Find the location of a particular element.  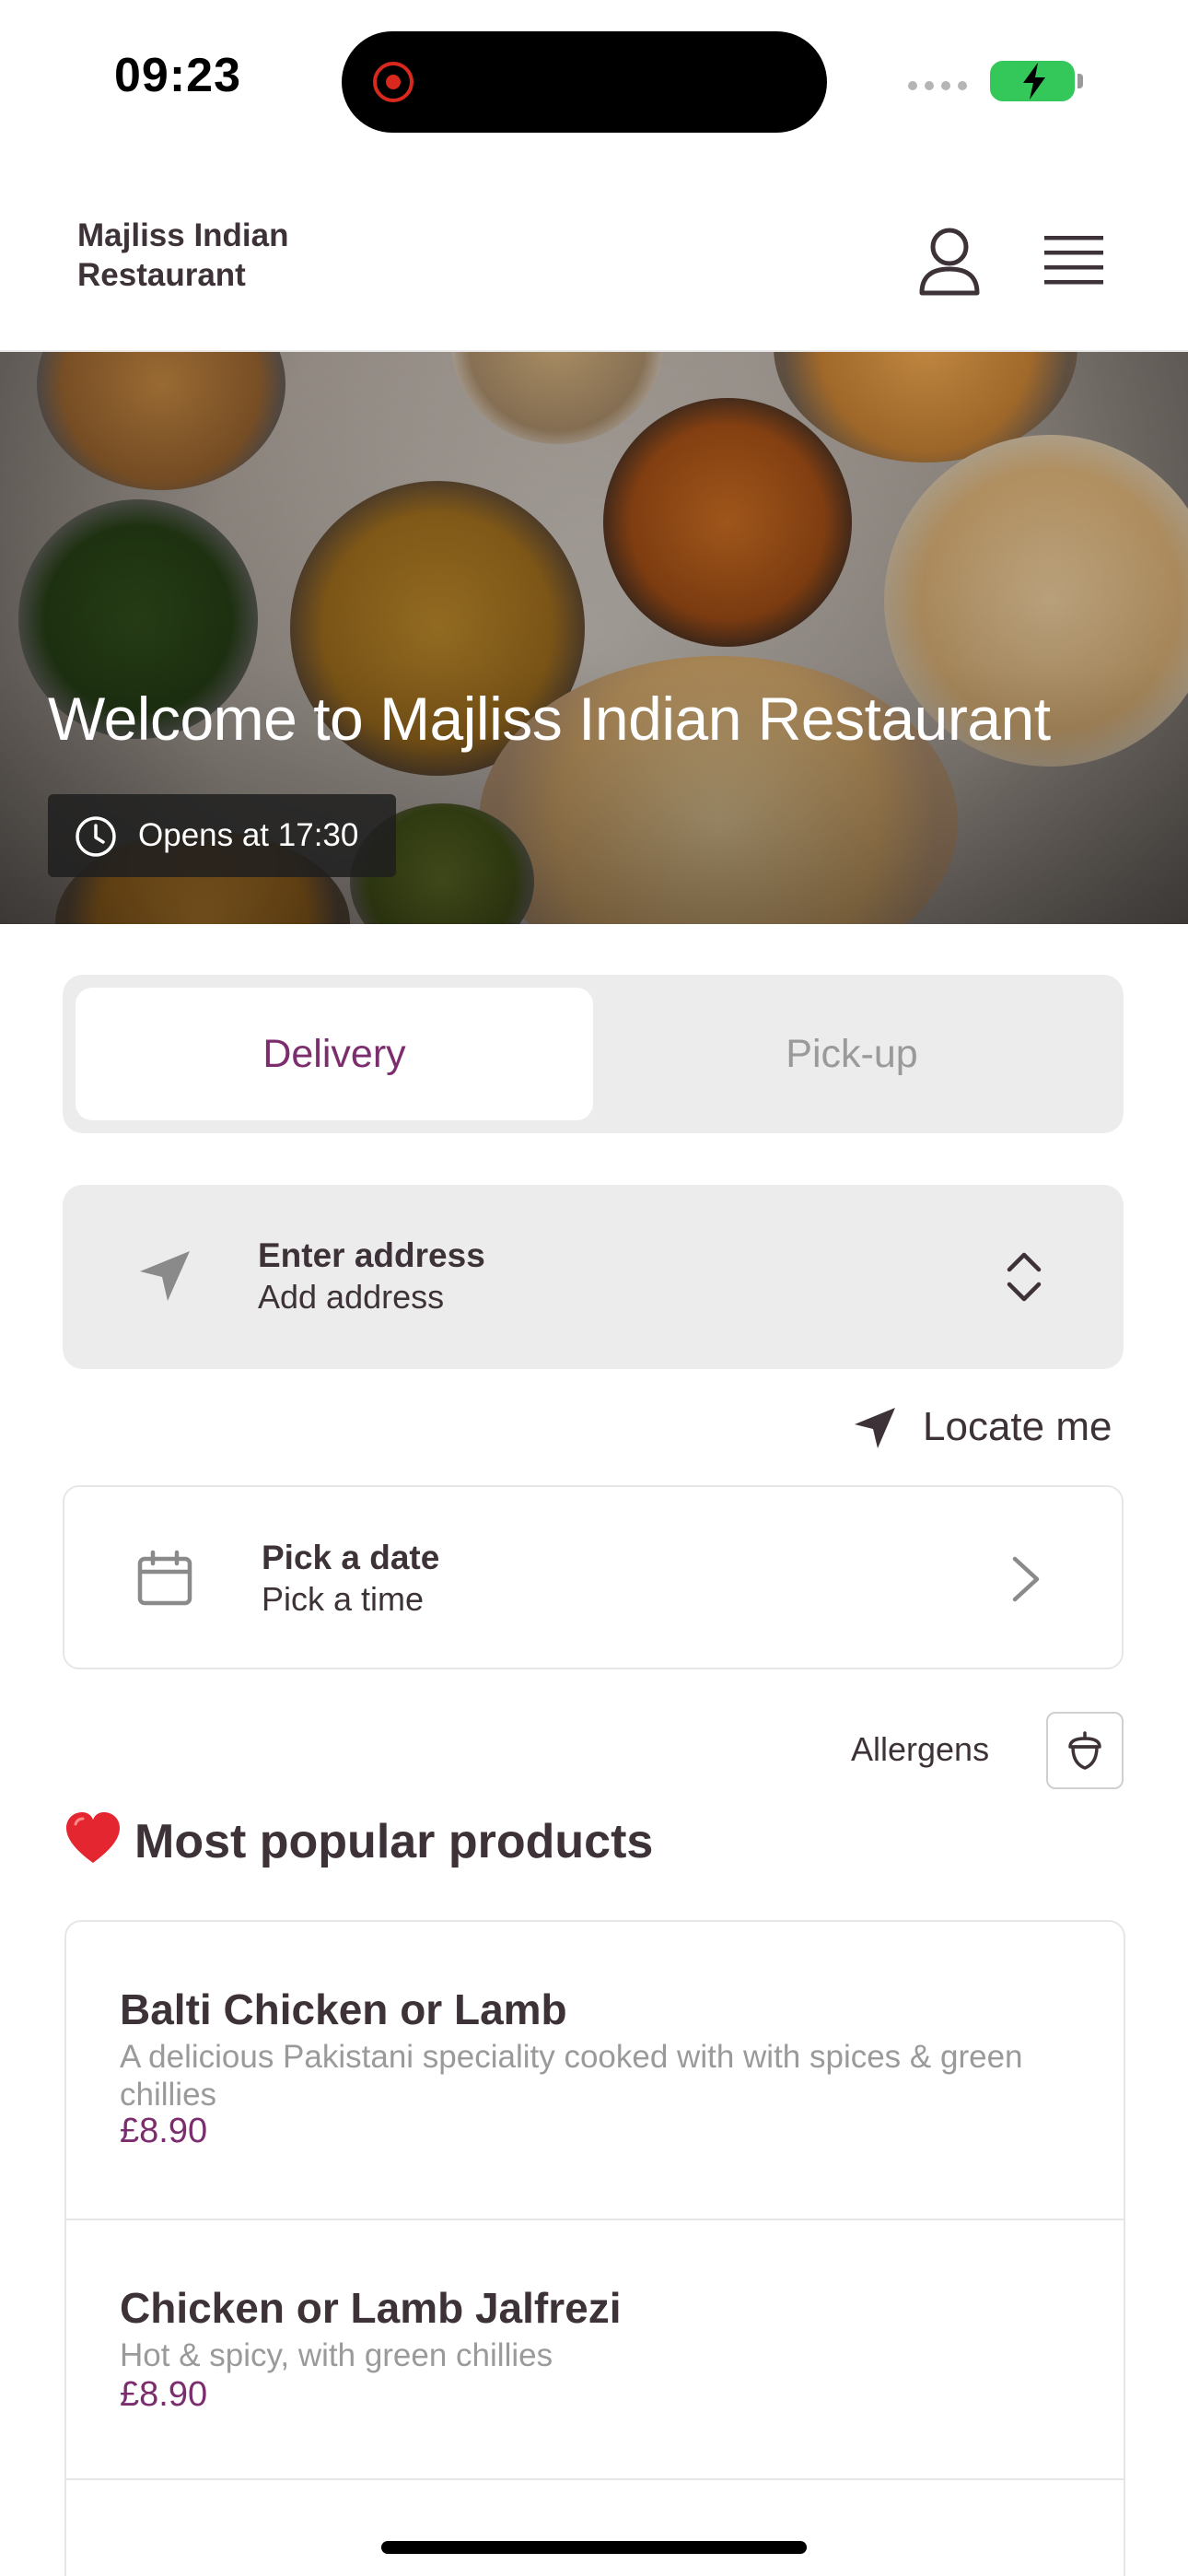

dynamic-island is located at coordinates (584, 82).